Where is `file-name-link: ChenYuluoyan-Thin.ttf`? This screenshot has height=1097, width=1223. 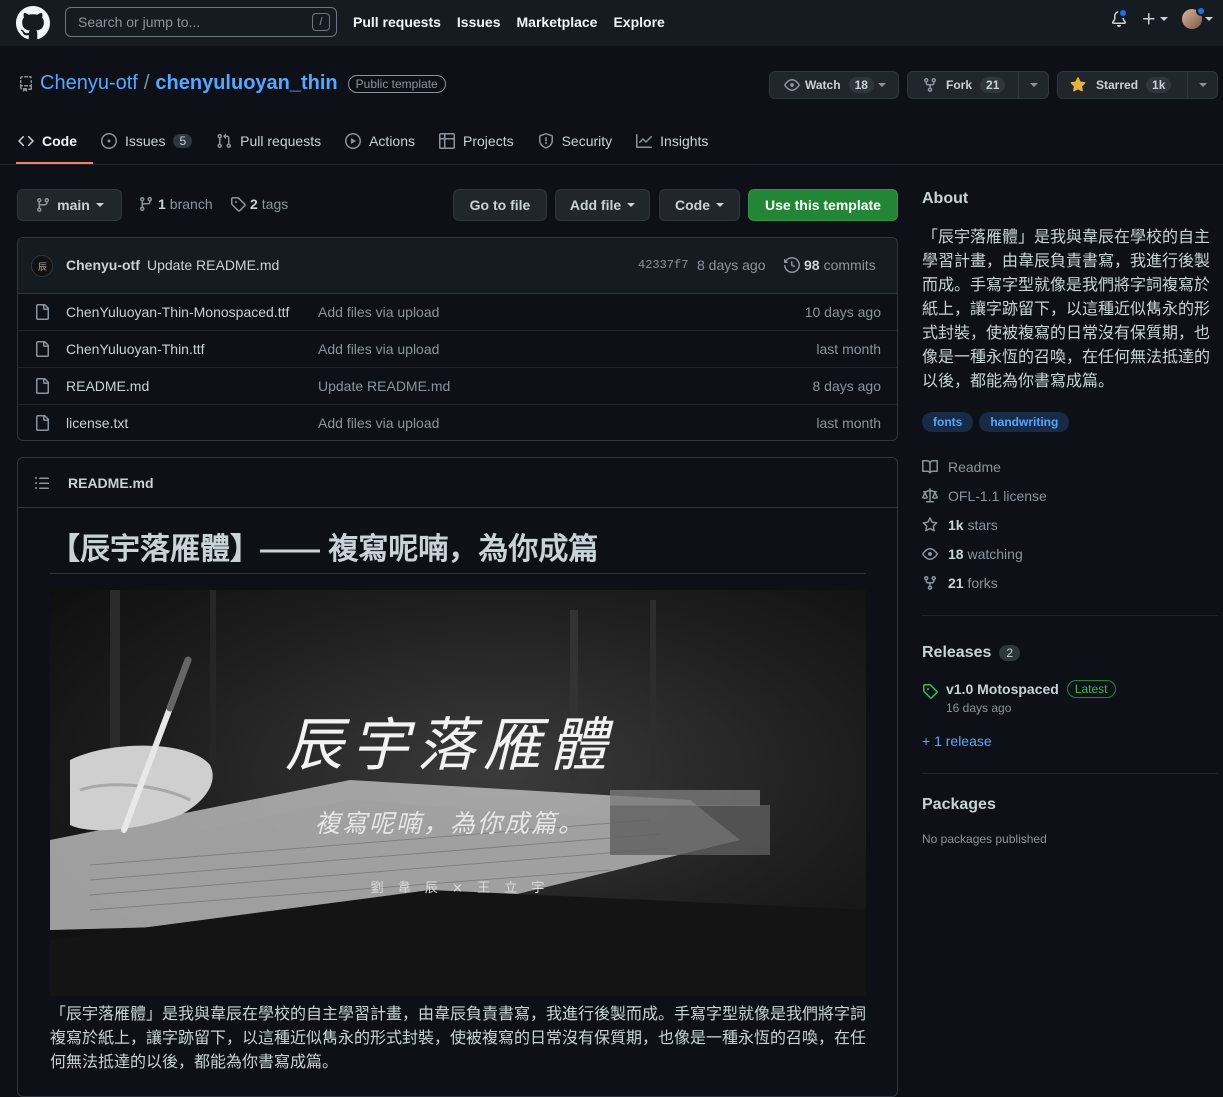
file-name-link: ChenYuluoyan-Thin.ttf is located at coordinates (135, 349).